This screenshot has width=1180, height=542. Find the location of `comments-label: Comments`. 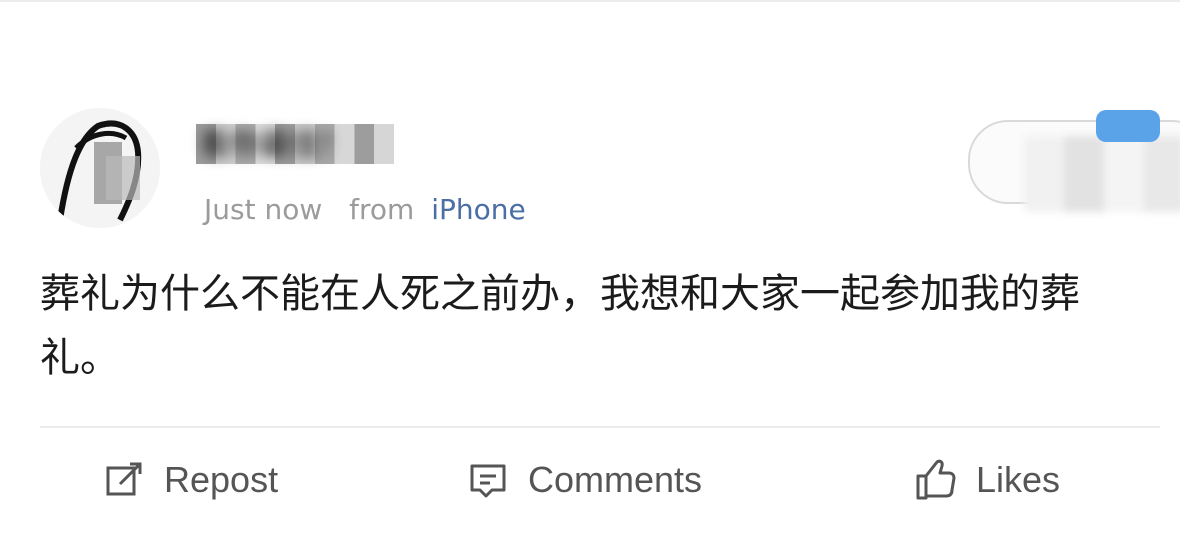

comments-label: Comments is located at coordinates (615, 479).